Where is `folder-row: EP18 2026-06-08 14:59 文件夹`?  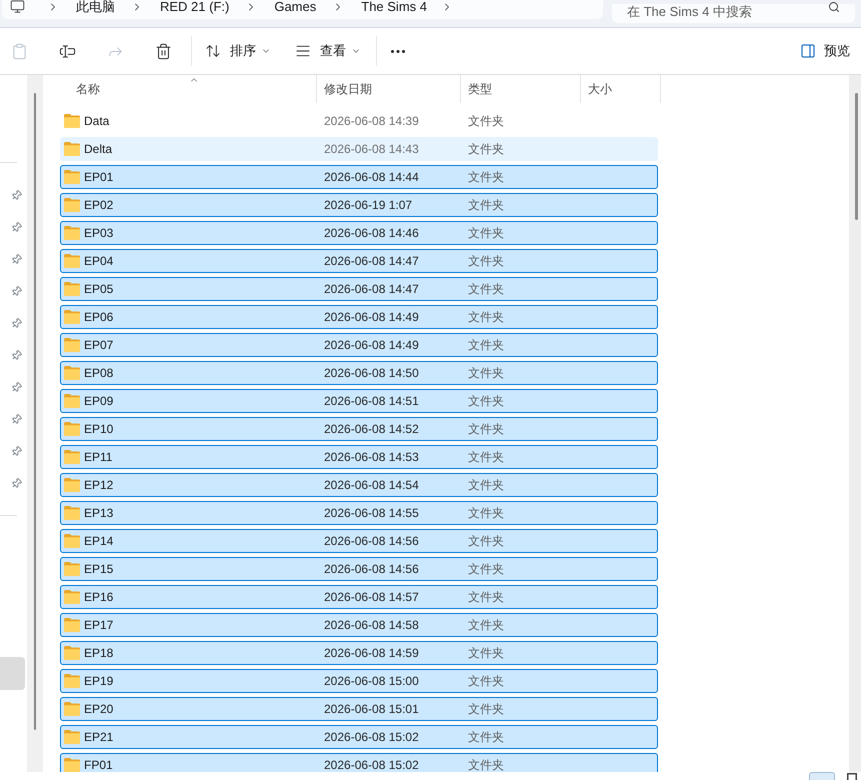
folder-row: EP18 2026-06-08 14:59 文件夹 is located at coordinates (359, 653).